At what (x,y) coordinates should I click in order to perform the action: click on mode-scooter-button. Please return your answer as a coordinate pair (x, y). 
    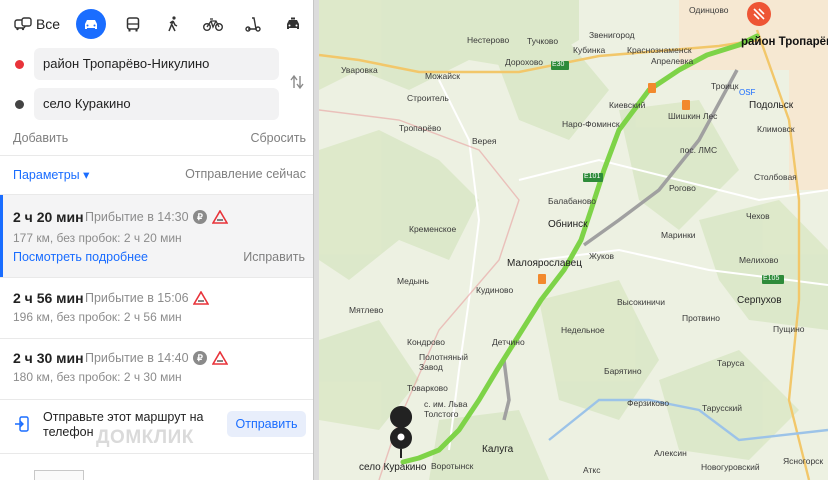
    Looking at the image, I should click on (253, 24).